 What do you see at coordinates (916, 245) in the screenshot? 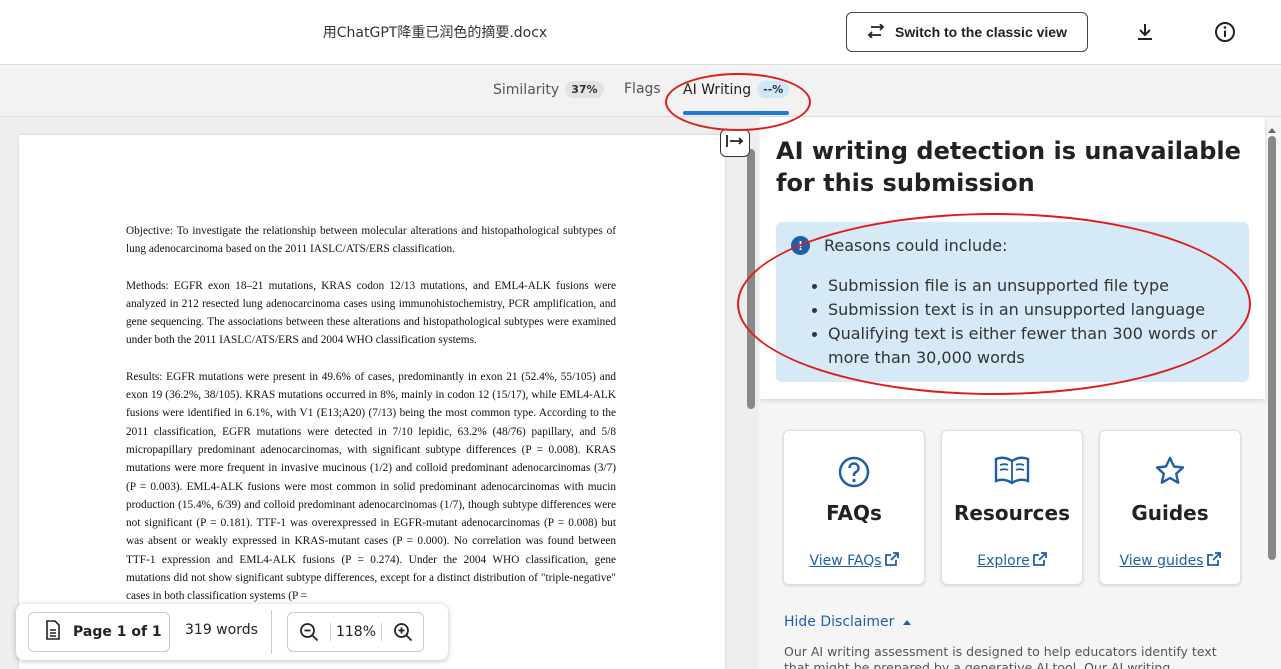
I see `reasons-intro: Reasons could include:` at bounding box center [916, 245].